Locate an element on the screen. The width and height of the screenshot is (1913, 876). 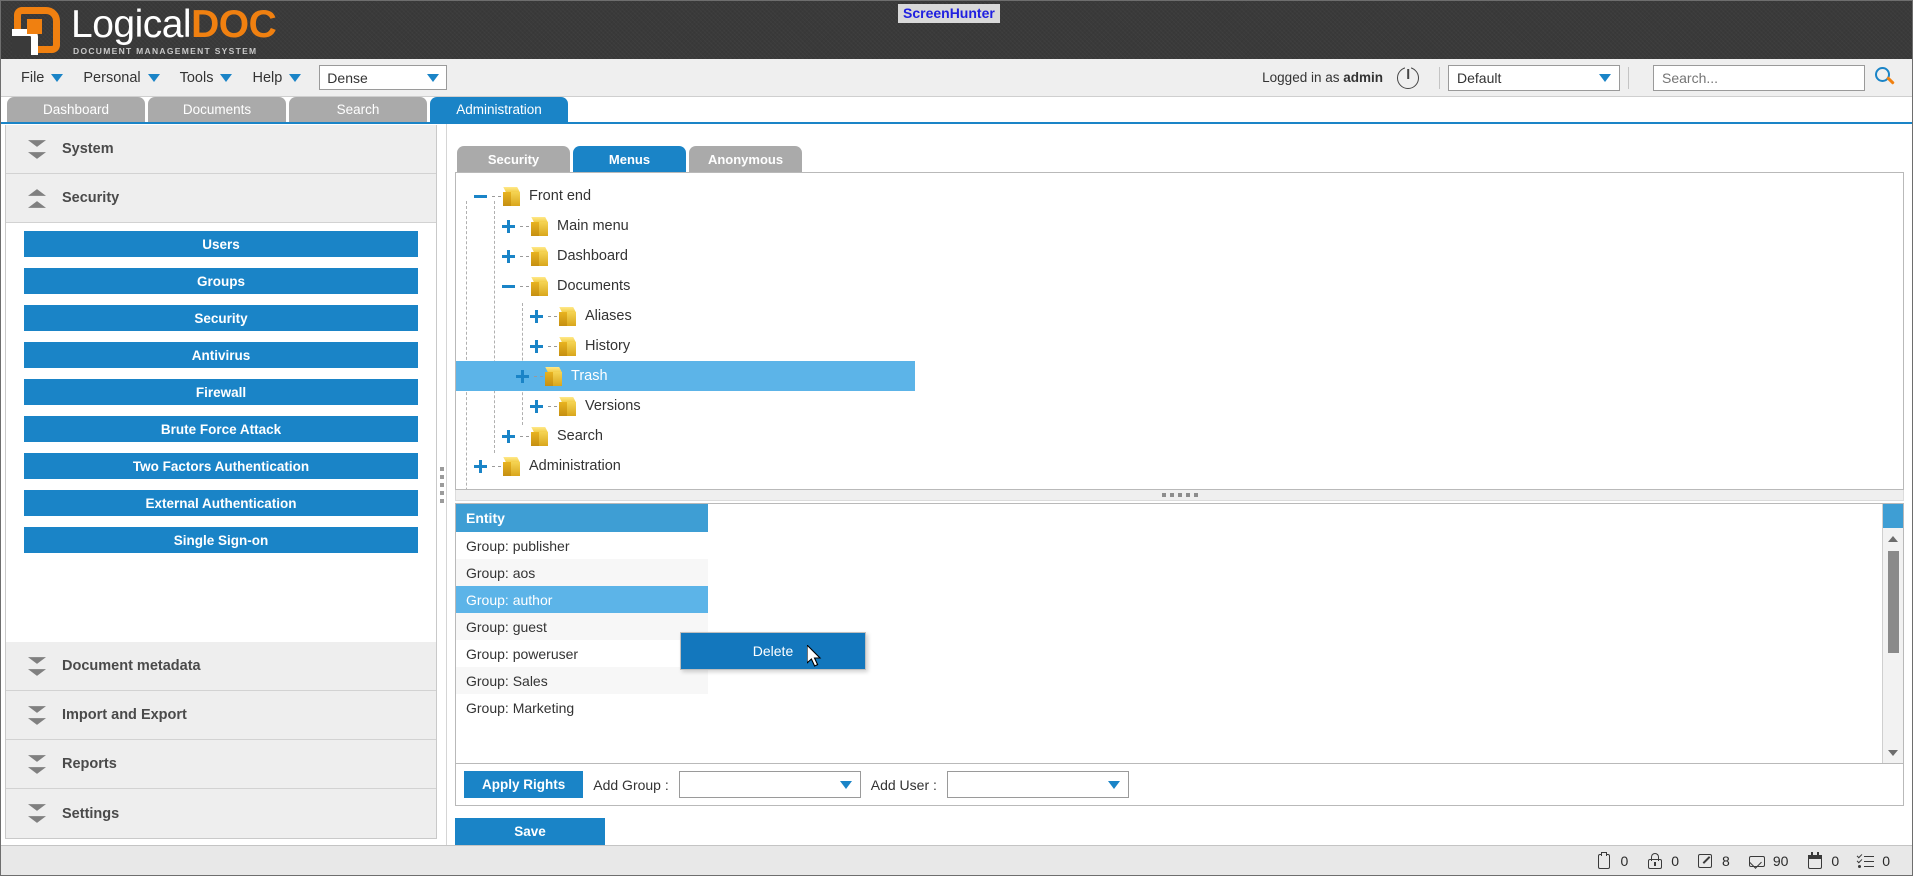
sidebar-button-brute-force-attack: Brute Force Attack is located at coordinates (221, 429).